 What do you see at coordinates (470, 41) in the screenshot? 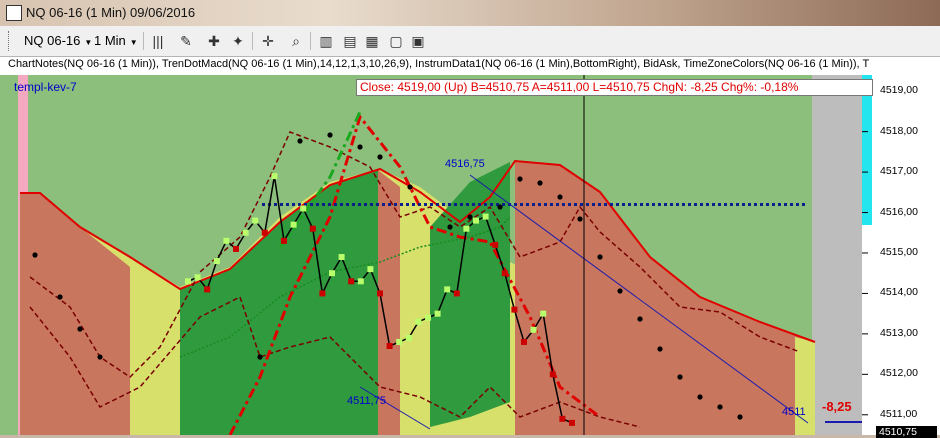
I see `chart-toolbar: NQ 06-16 ▼ 1 Min ▼ ||| ✎ ✚ ✦ ✛ ⌕ ▥ ▤ ▦ ▢ ▣` at bounding box center [470, 41].